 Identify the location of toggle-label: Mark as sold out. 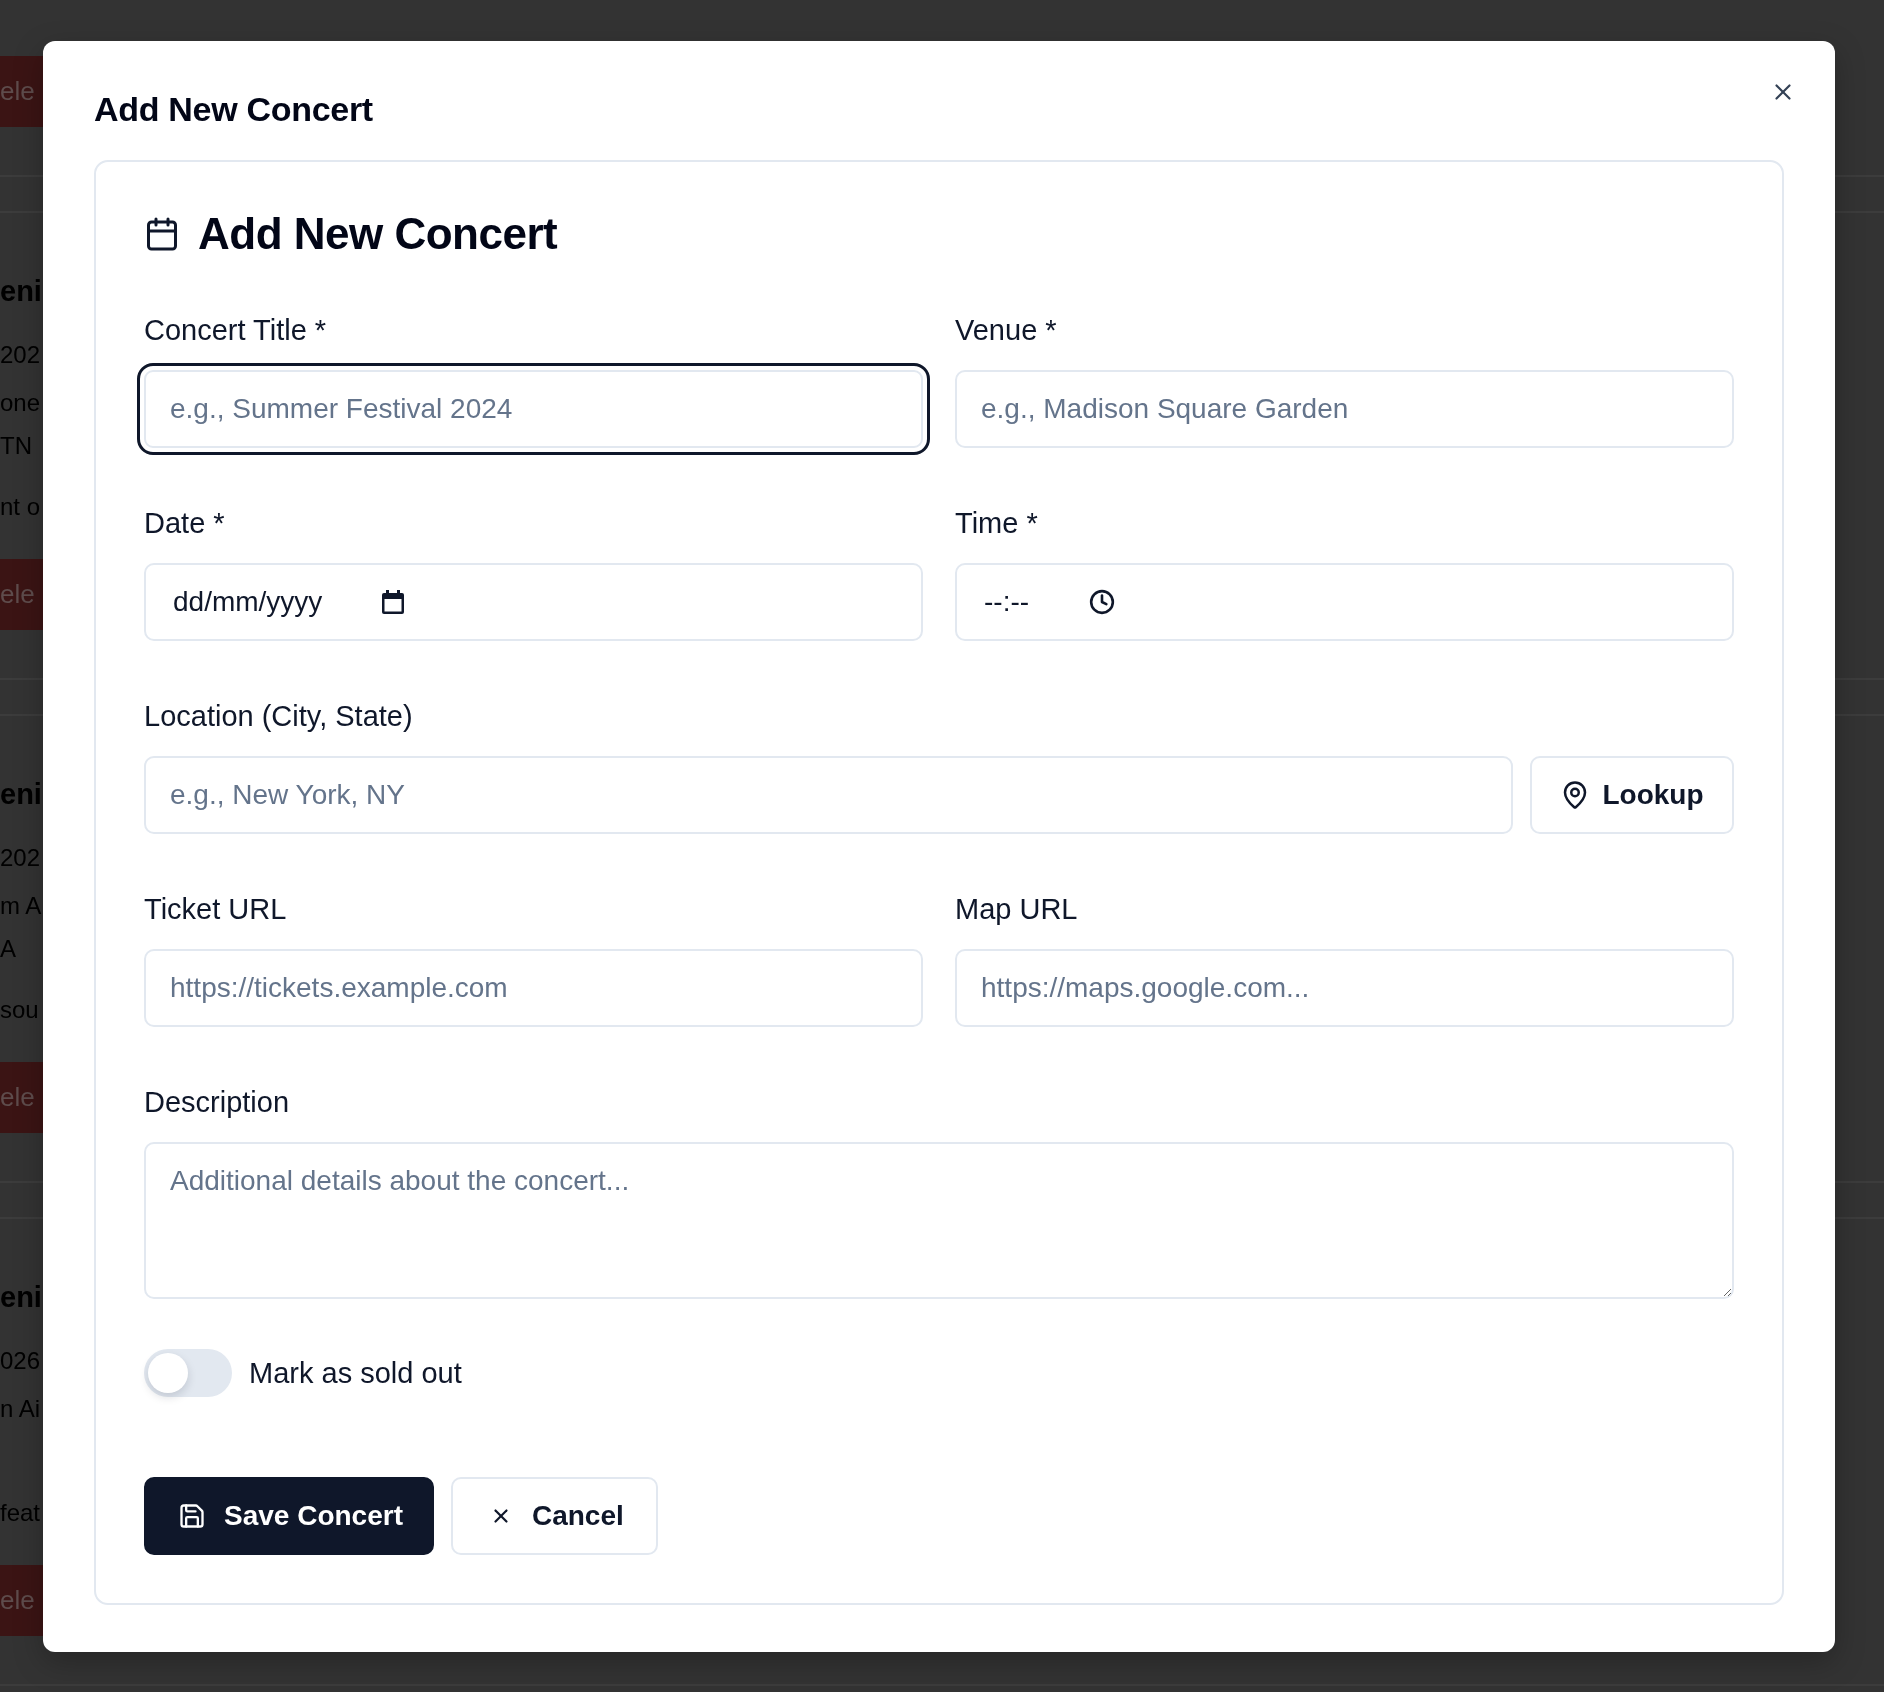
(355, 1373).